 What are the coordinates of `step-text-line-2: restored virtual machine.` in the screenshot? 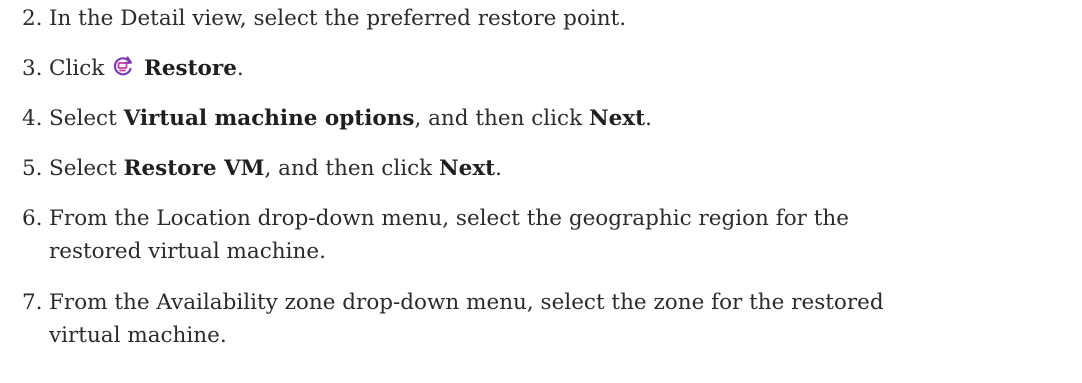 It's located at (187, 251).